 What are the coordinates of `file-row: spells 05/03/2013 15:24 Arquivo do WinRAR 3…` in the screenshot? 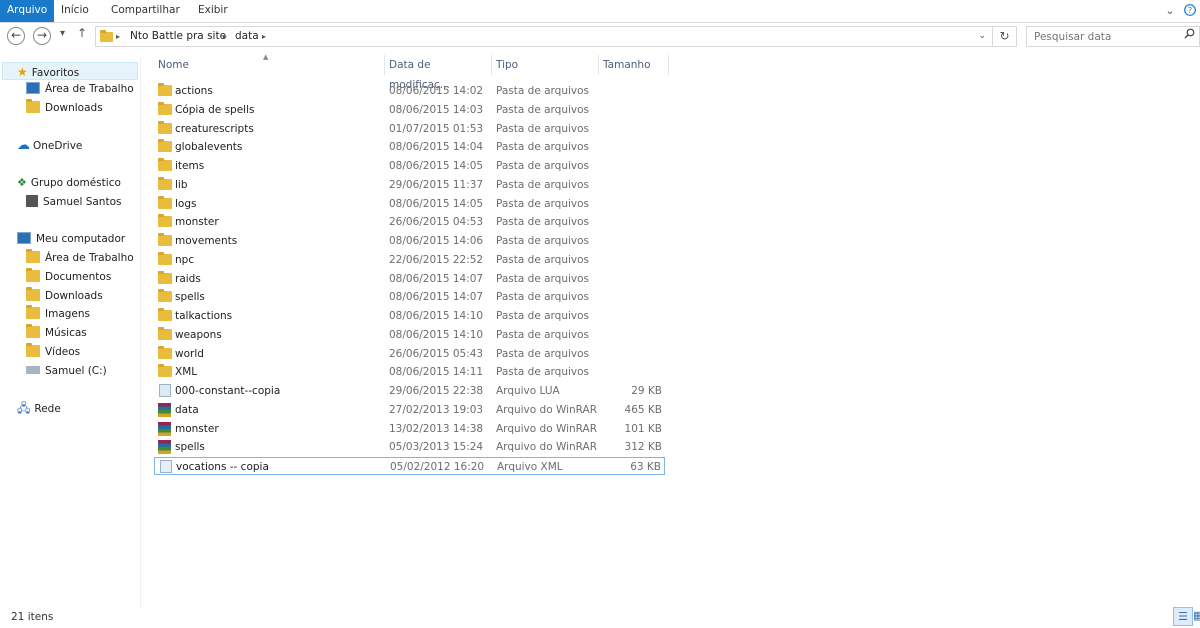 It's located at (409, 447).